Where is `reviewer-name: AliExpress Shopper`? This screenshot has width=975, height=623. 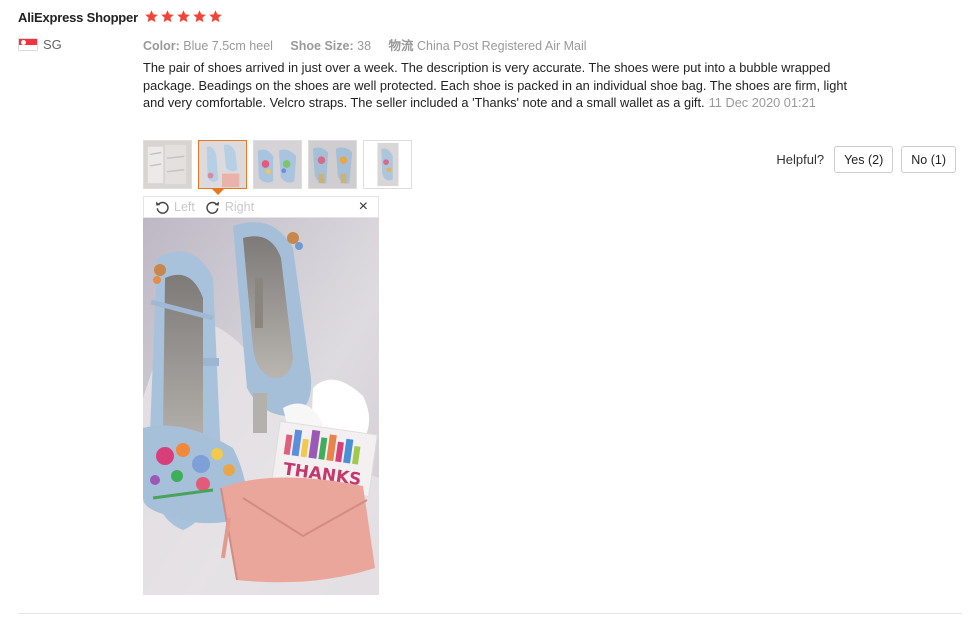 reviewer-name: AliExpress Shopper is located at coordinates (78, 17).